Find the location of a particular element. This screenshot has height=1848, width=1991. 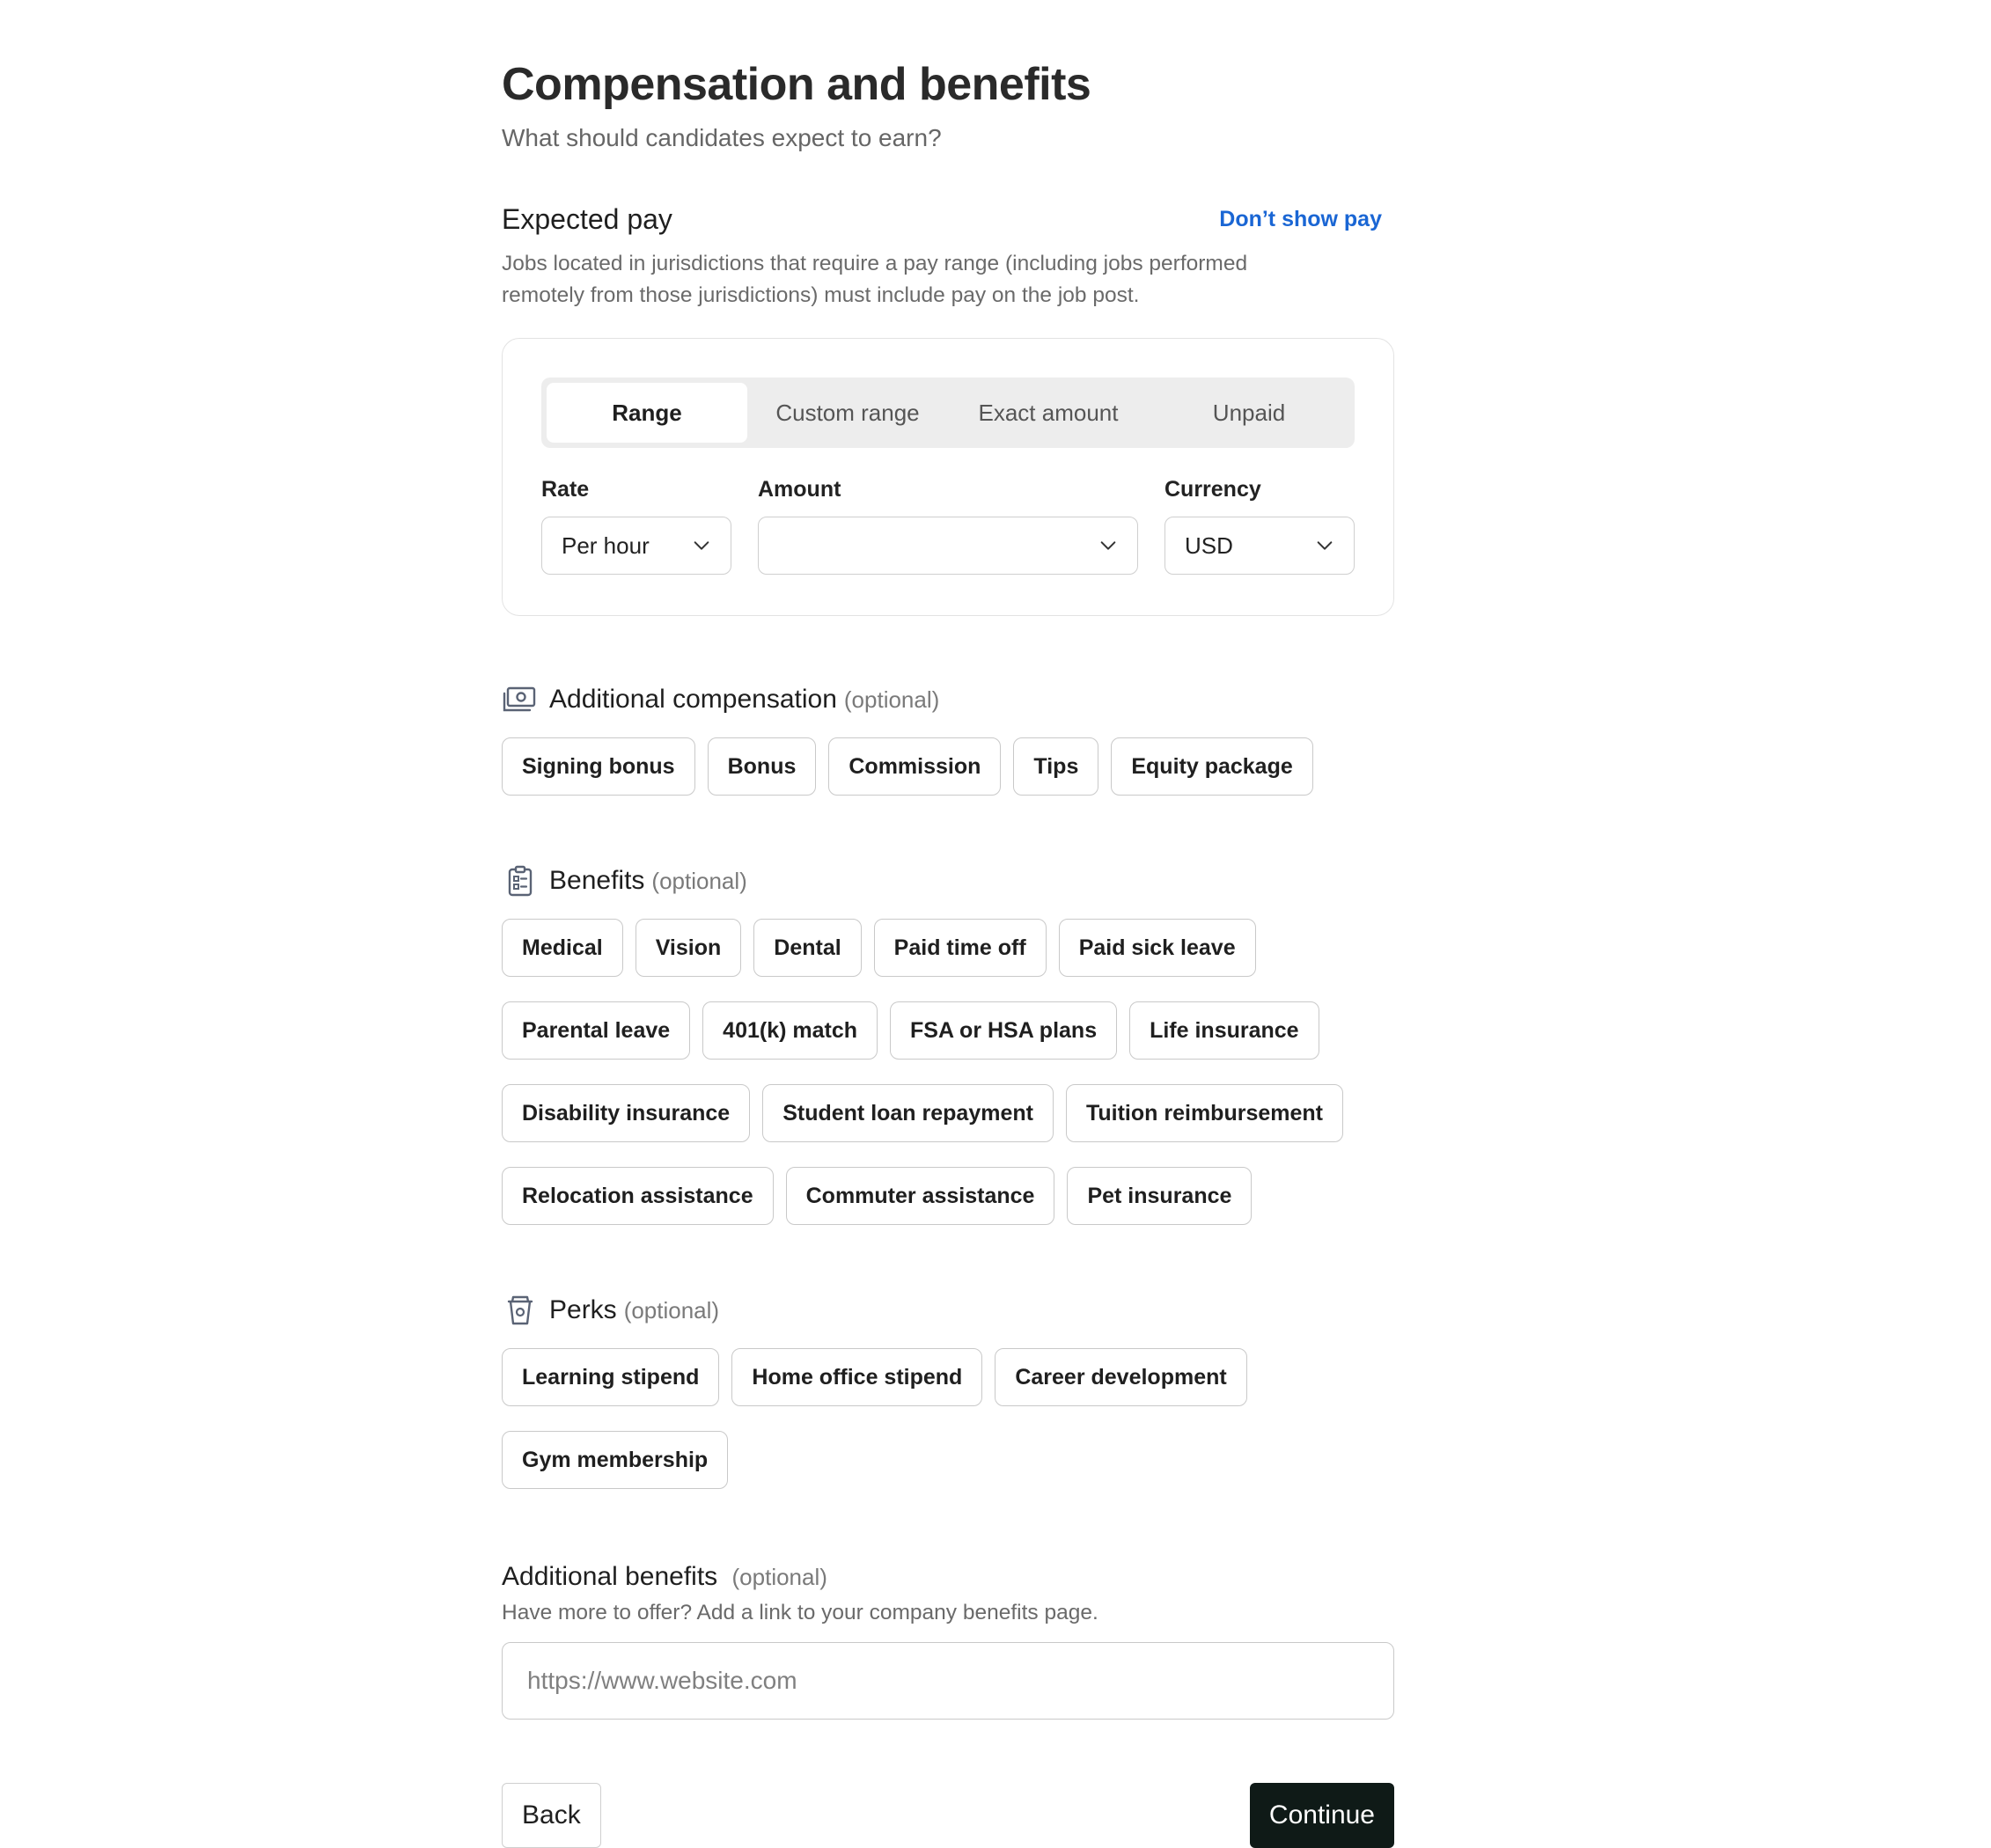

additional-compensation-header: Additional compensation (optional) is located at coordinates (948, 700).